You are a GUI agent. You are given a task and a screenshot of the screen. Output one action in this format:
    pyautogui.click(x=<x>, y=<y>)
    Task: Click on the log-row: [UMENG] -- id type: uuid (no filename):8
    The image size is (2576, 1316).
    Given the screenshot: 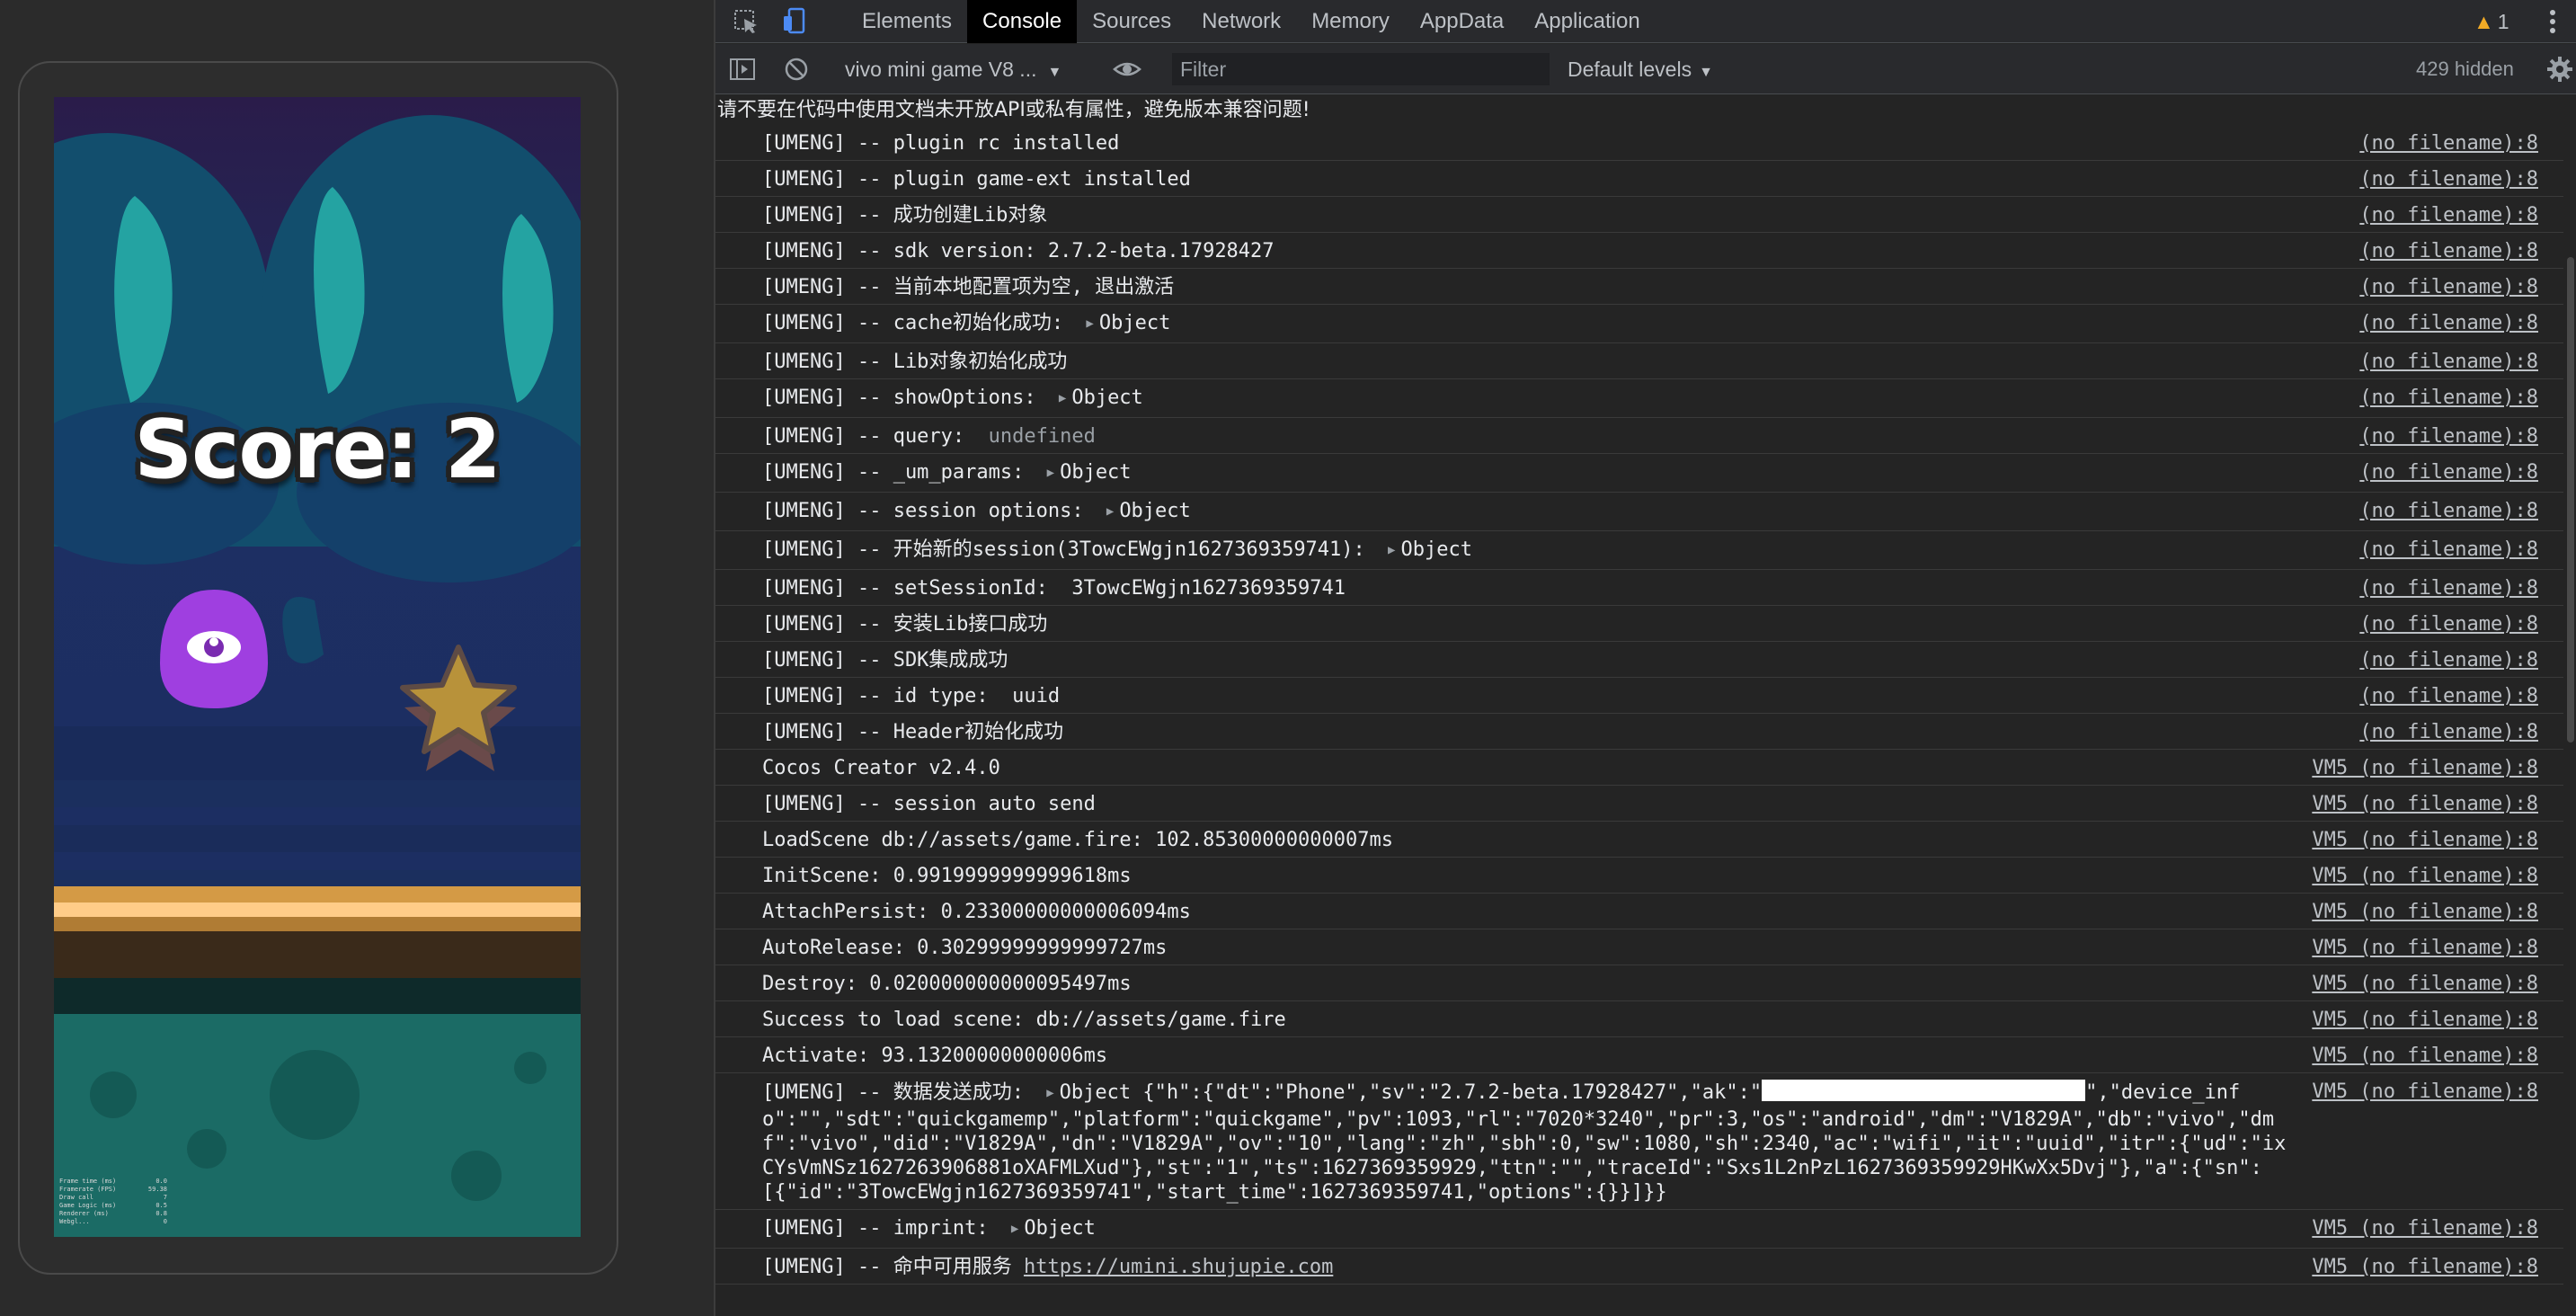 What is the action you would take?
    pyautogui.click(x=1639, y=696)
    